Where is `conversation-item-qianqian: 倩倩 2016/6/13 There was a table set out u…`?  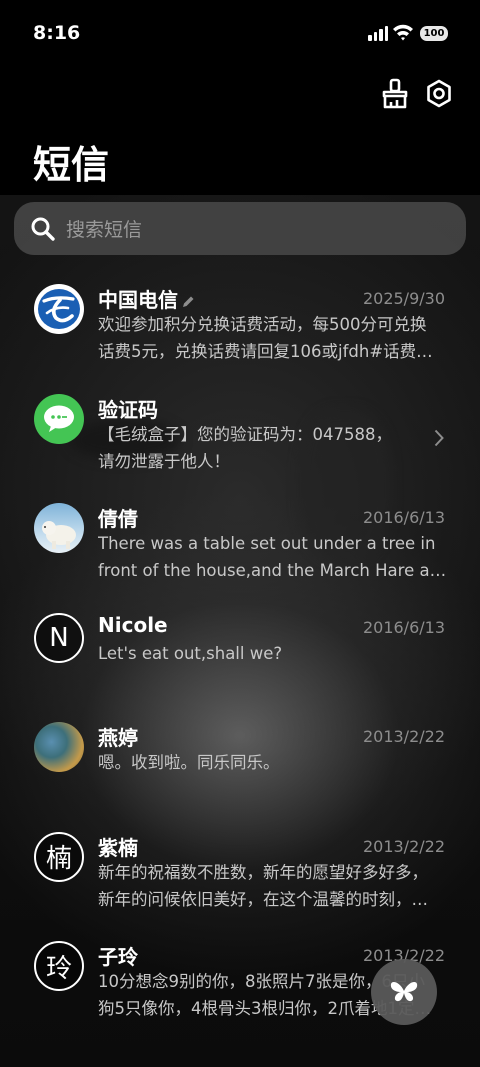 conversation-item-qianqian: 倩倩 2016/6/13 There was a table set out u… is located at coordinates (240, 549).